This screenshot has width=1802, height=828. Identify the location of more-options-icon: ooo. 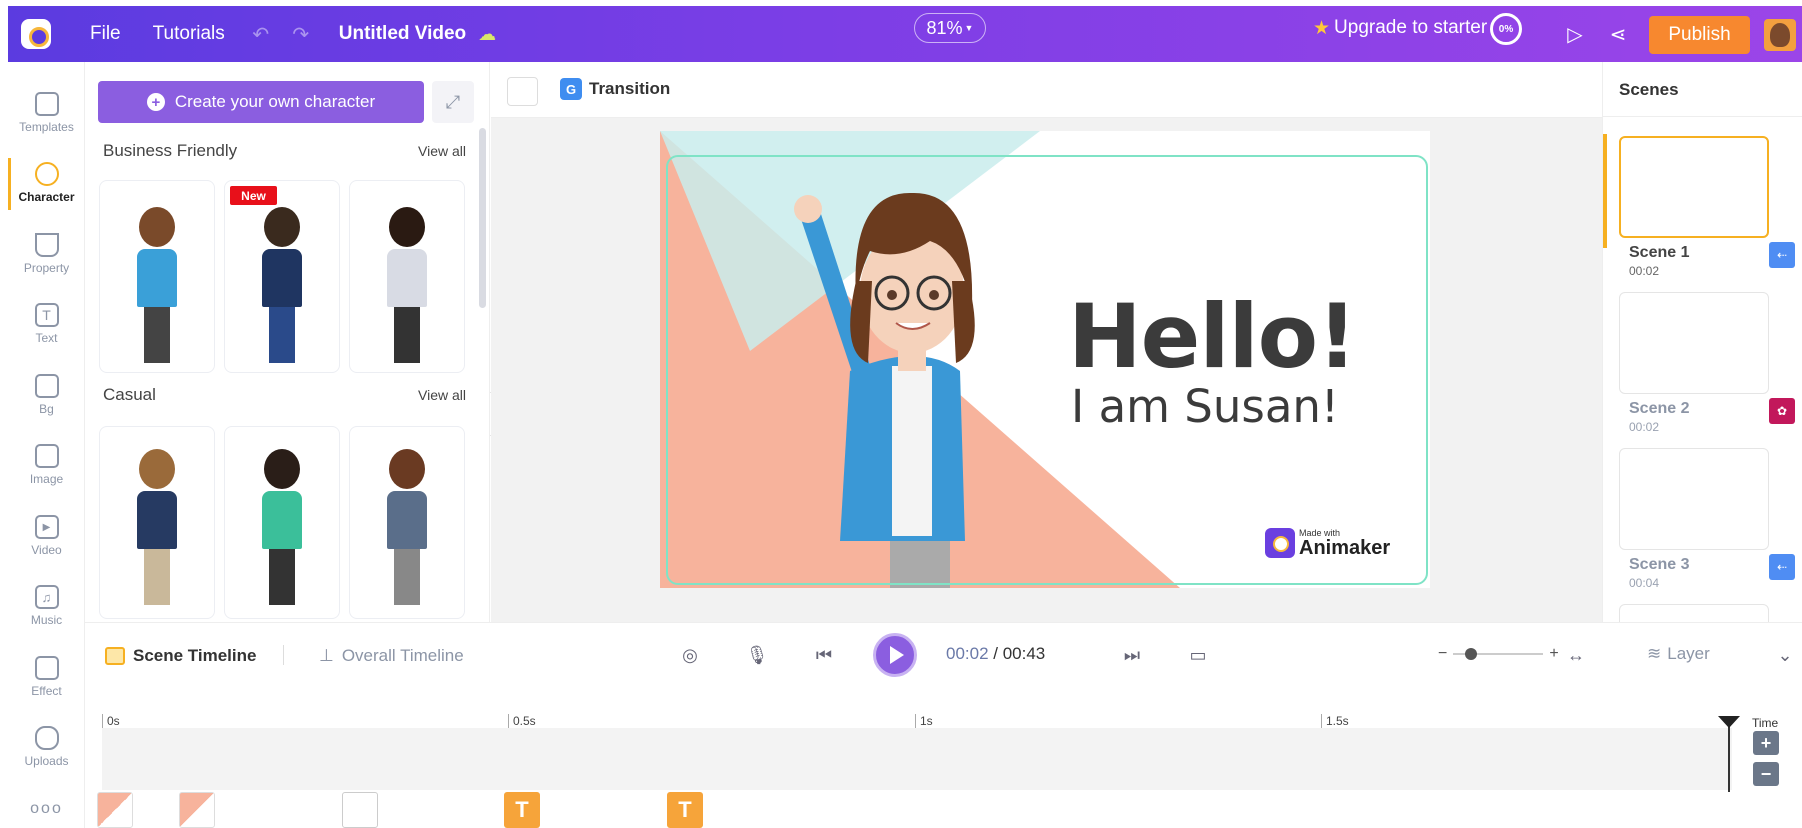
(46, 809).